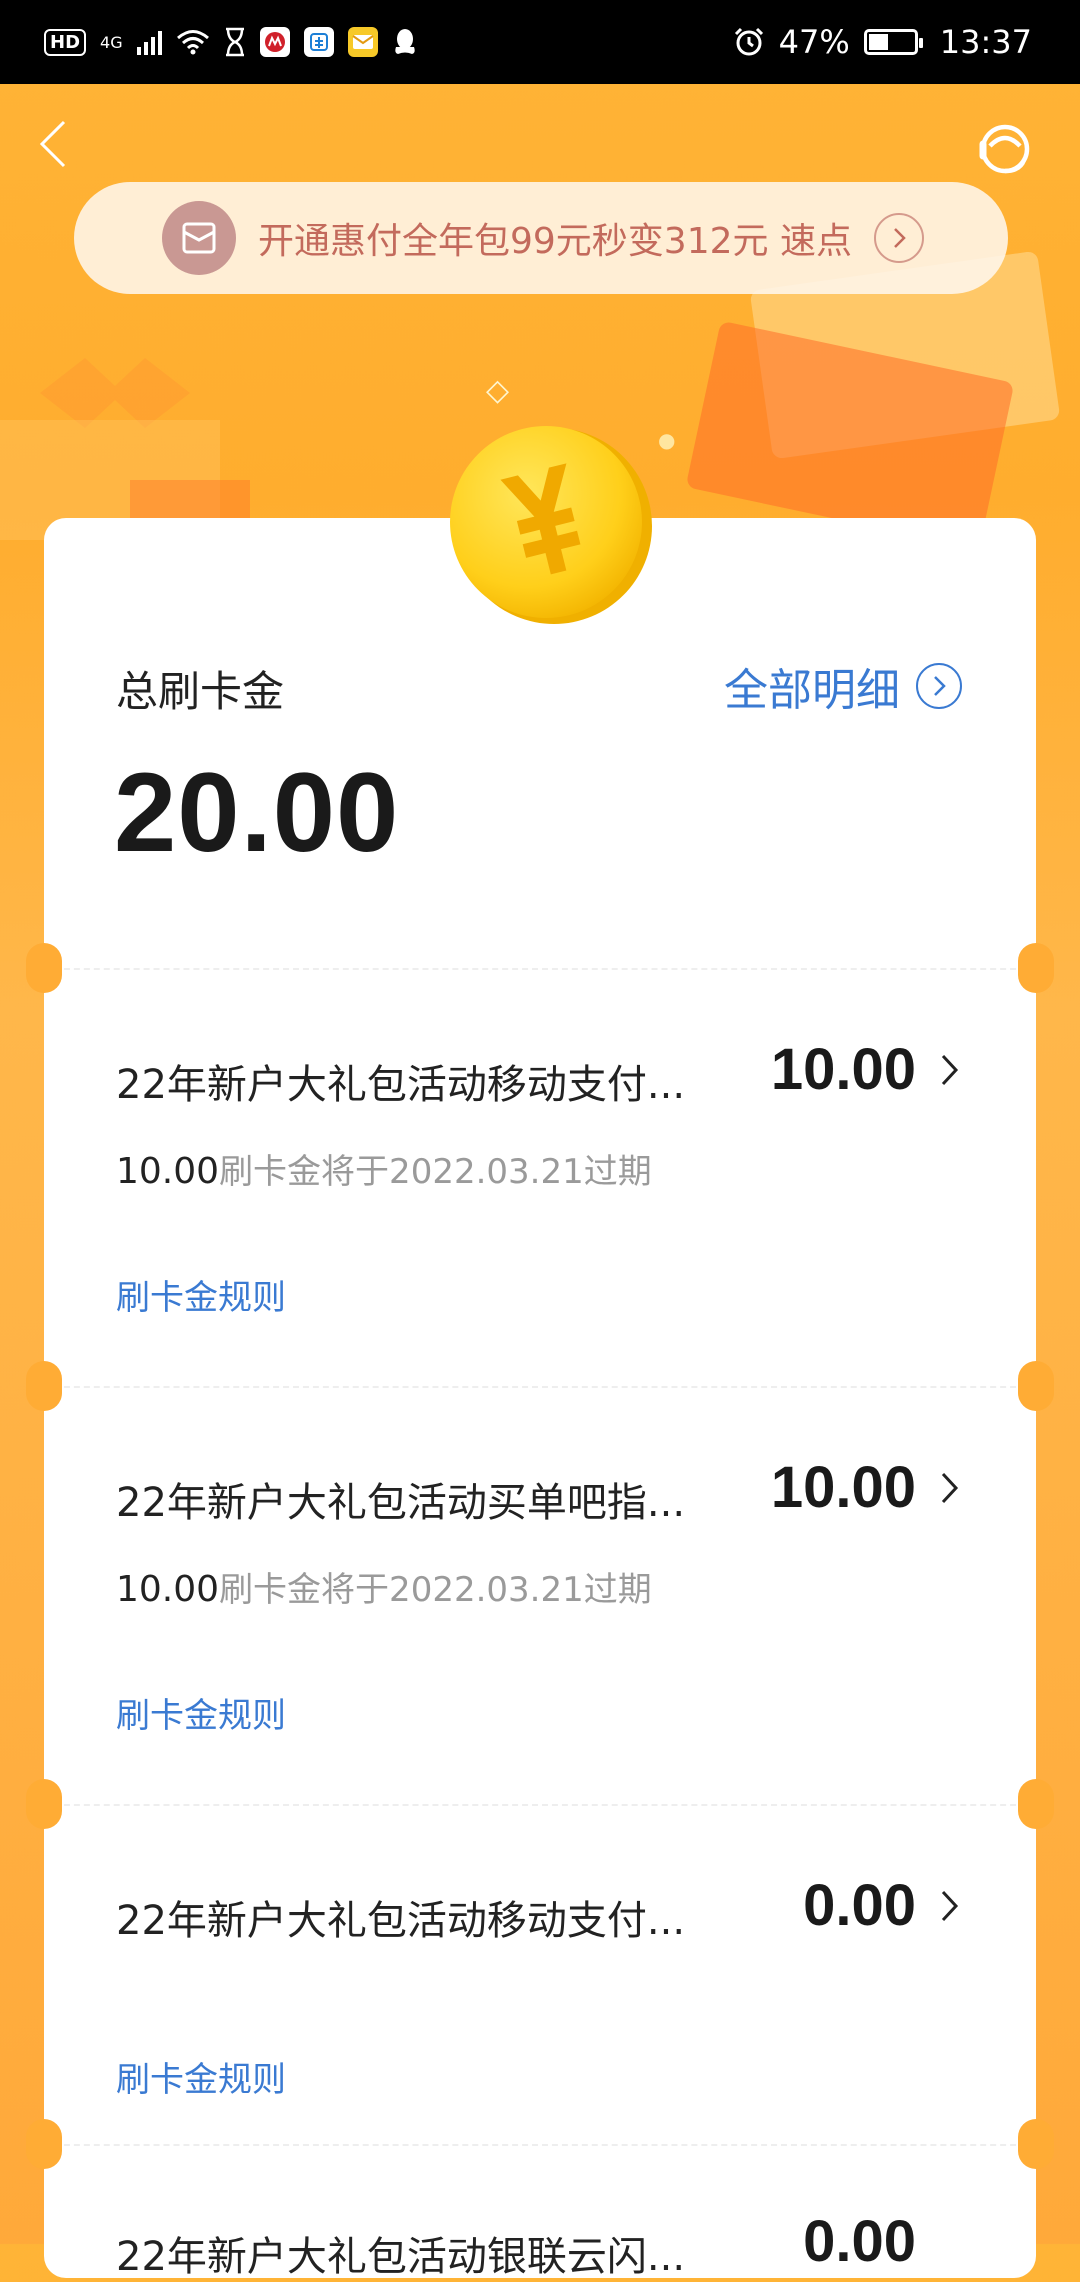  I want to click on mail-app-icon, so click(362, 42).